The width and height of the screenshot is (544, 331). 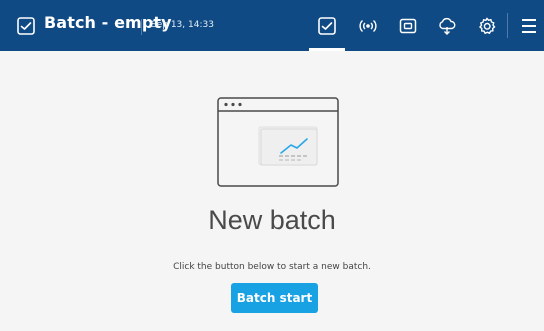 What do you see at coordinates (368, 26) in the screenshot?
I see `wireless-signal-icon` at bounding box center [368, 26].